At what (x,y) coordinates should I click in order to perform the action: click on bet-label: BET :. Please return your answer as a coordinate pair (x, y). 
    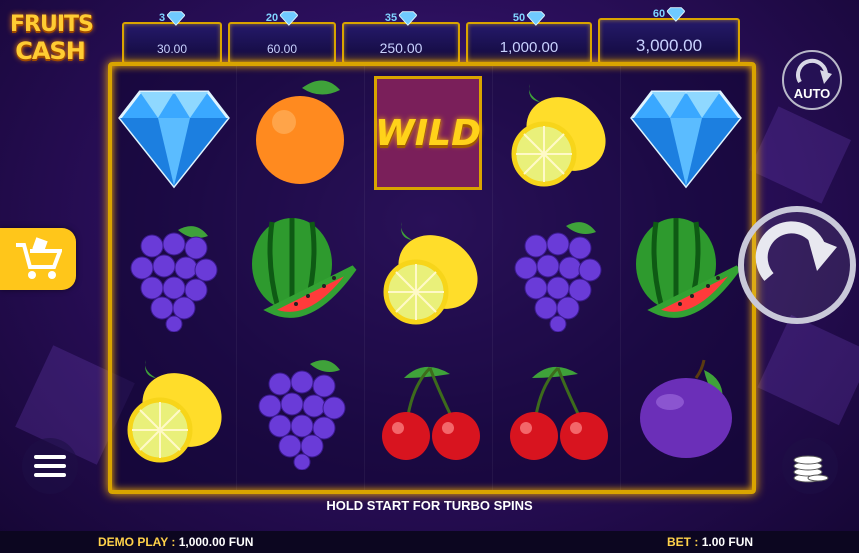
    Looking at the image, I should click on (683, 542).